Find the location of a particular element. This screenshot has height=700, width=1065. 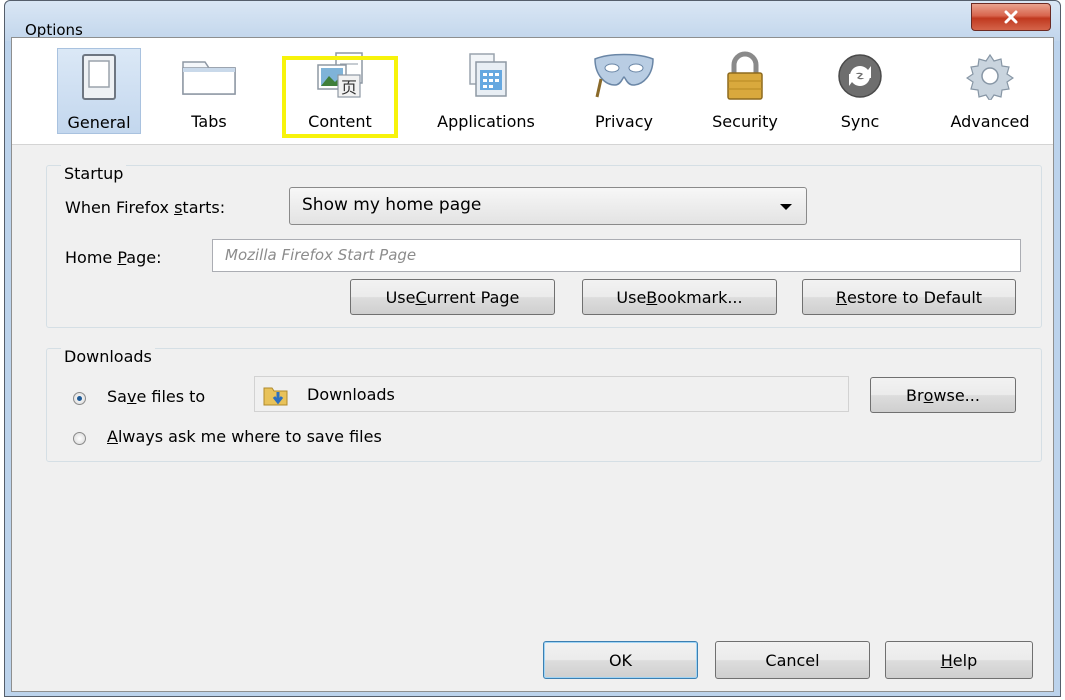

gear-icon is located at coordinates (990, 76).